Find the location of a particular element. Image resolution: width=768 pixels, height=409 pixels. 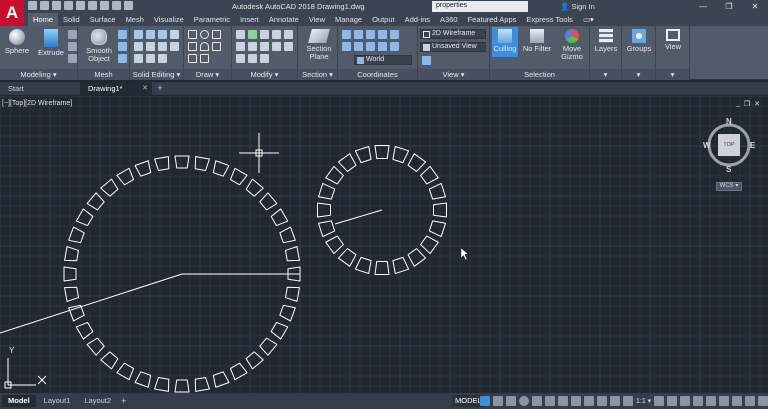

intersect-icon is located at coordinates (162, 34).